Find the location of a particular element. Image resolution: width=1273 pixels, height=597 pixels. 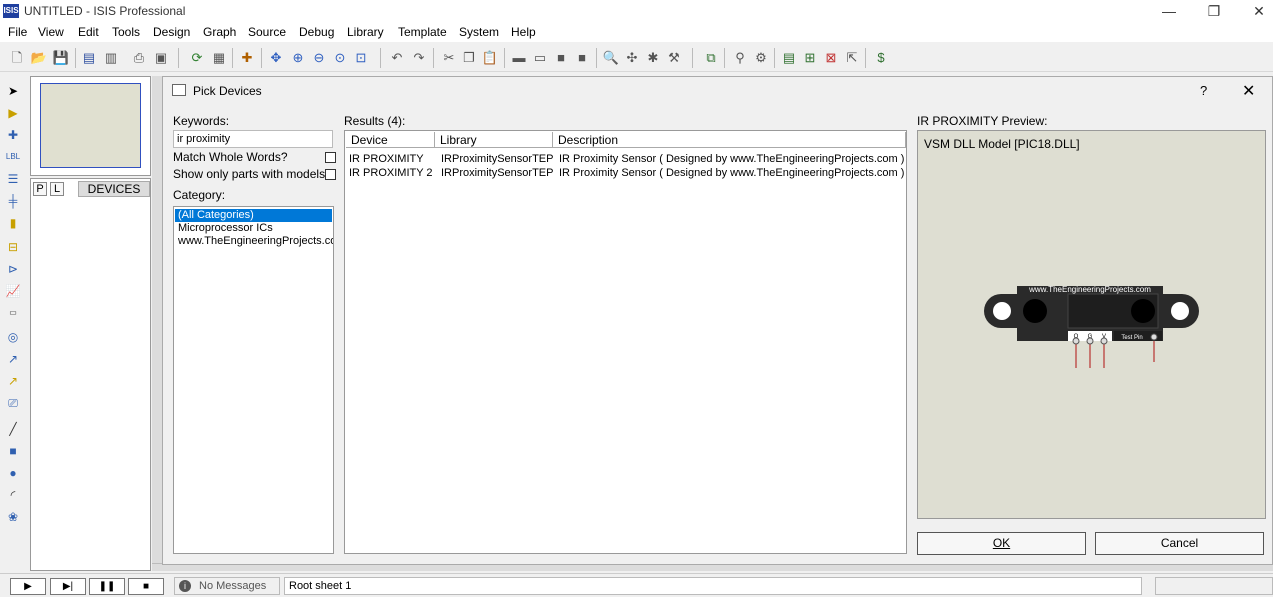

close-dialog-button: ✕ is located at coordinates (1248, 91).